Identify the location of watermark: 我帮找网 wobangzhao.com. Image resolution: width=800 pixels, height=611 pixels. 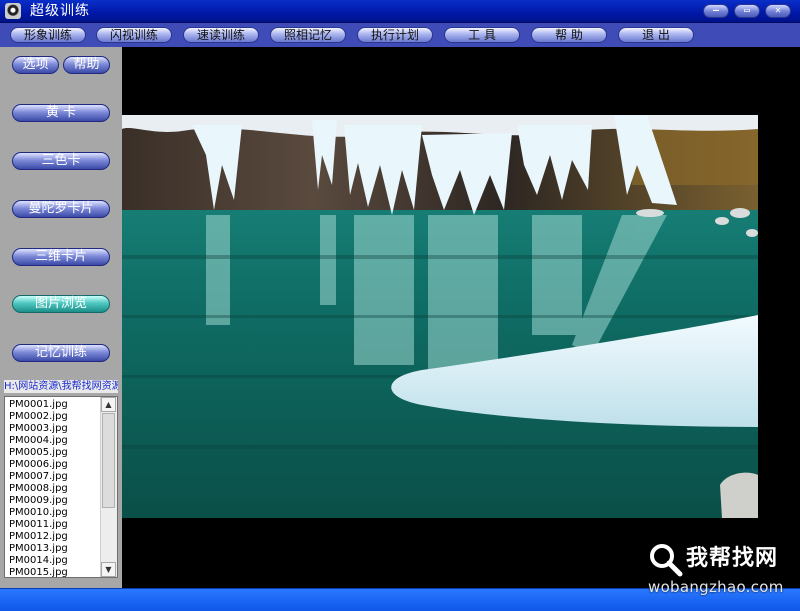
(721, 572).